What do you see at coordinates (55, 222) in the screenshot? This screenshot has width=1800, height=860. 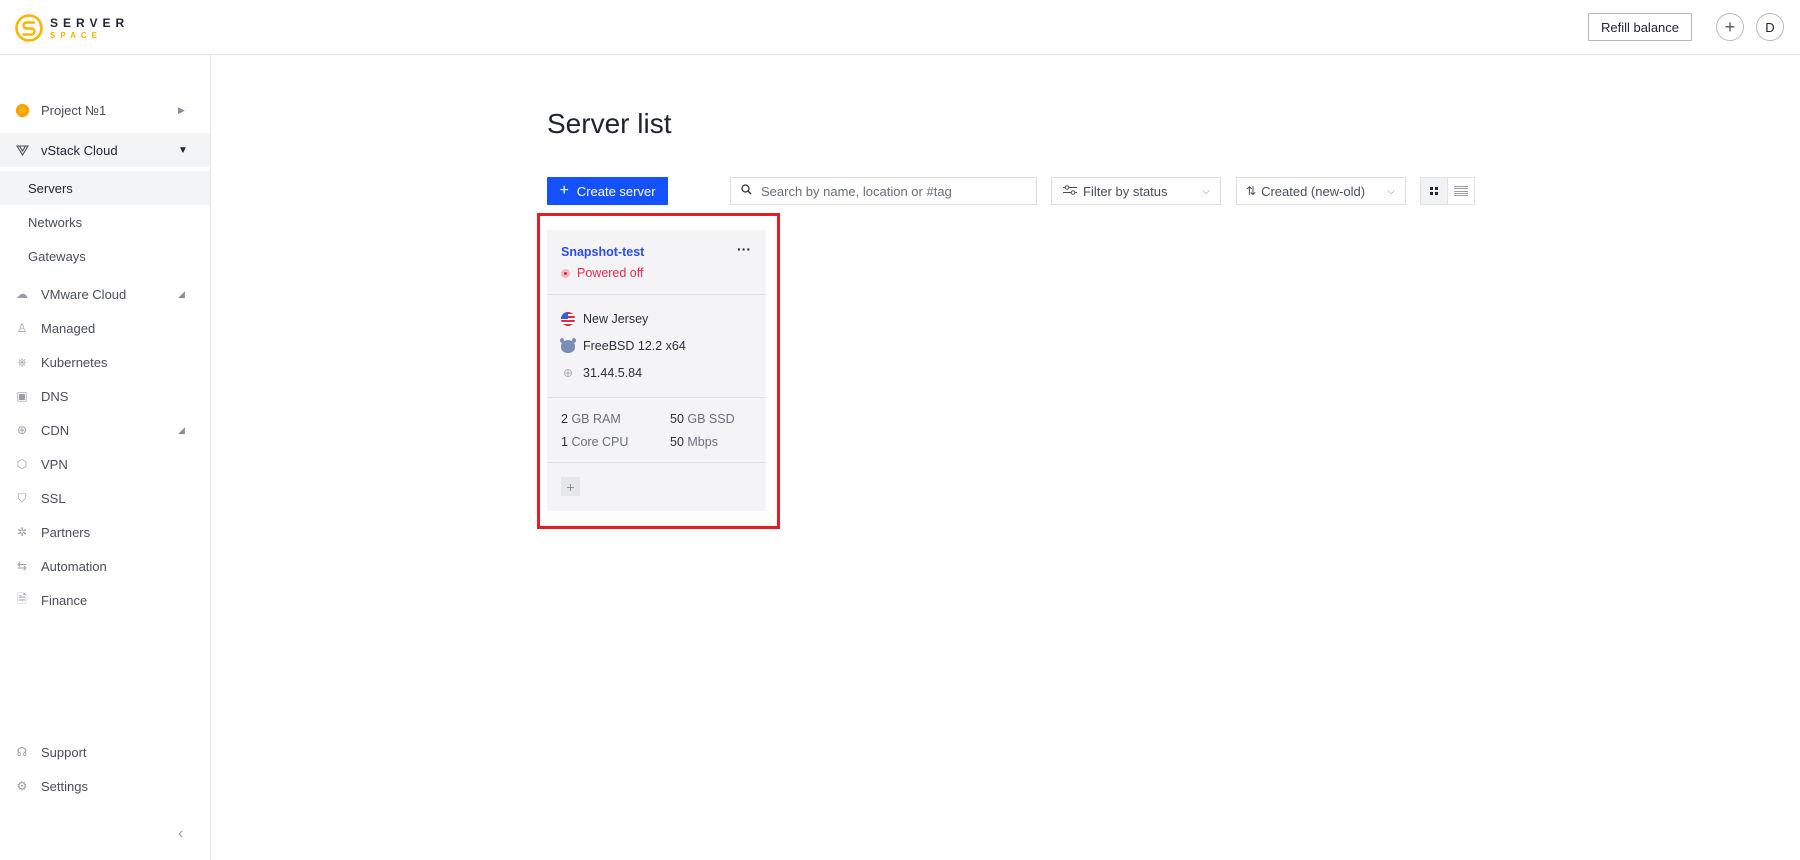 I see `sidebar-item-label: Networks` at bounding box center [55, 222].